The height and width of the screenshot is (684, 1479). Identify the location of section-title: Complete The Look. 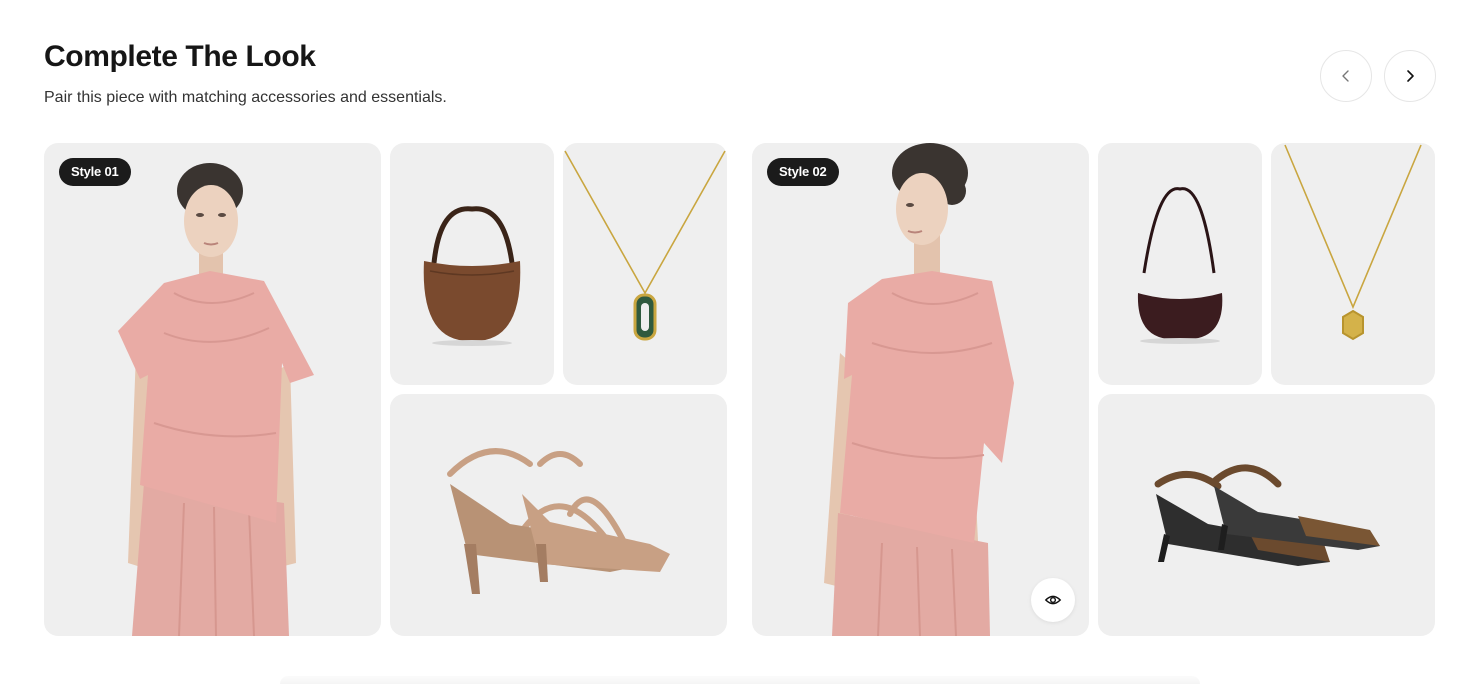
(180, 56).